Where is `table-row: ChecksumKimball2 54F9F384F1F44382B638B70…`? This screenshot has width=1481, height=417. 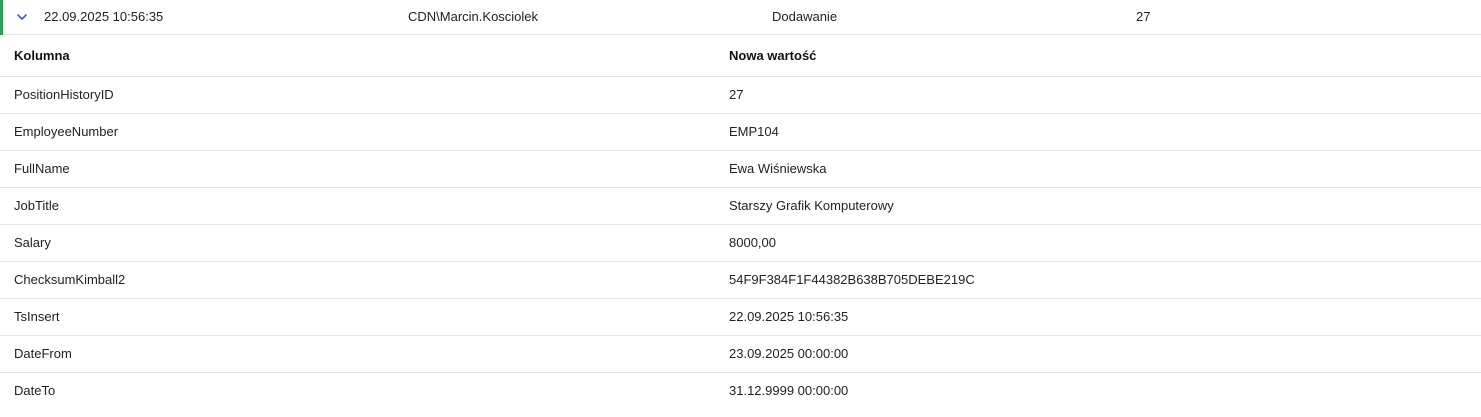 table-row: ChecksumKimball2 54F9F384F1F44382B638B70… is located at coordinates (740, 280).